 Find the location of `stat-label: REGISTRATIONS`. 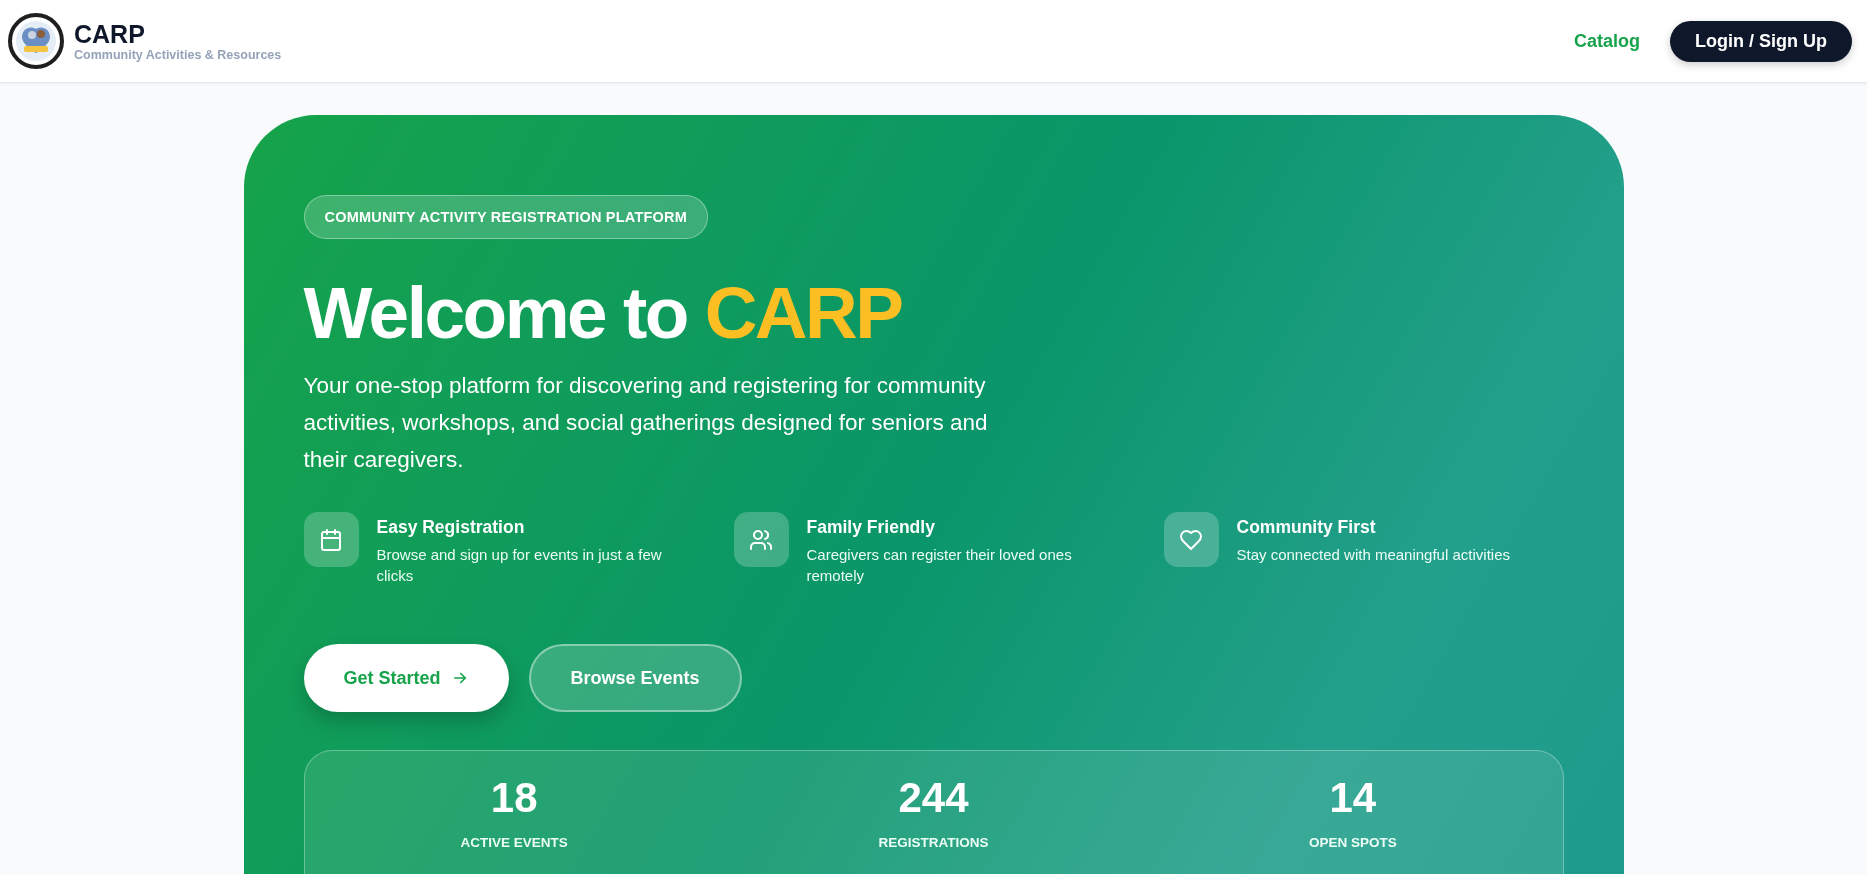

stat-label: REGISTRATIONS is located at coordinates (933, 842).